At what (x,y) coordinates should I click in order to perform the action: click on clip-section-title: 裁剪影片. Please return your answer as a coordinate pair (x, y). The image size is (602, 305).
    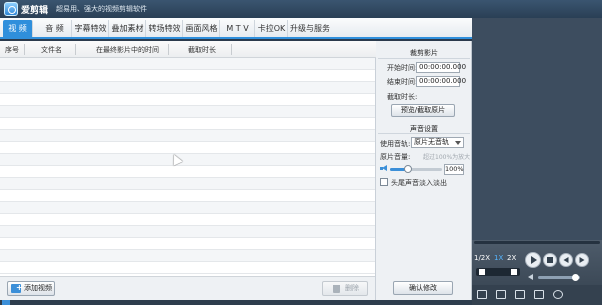
    Looking at the image, I should click on (424, 53).